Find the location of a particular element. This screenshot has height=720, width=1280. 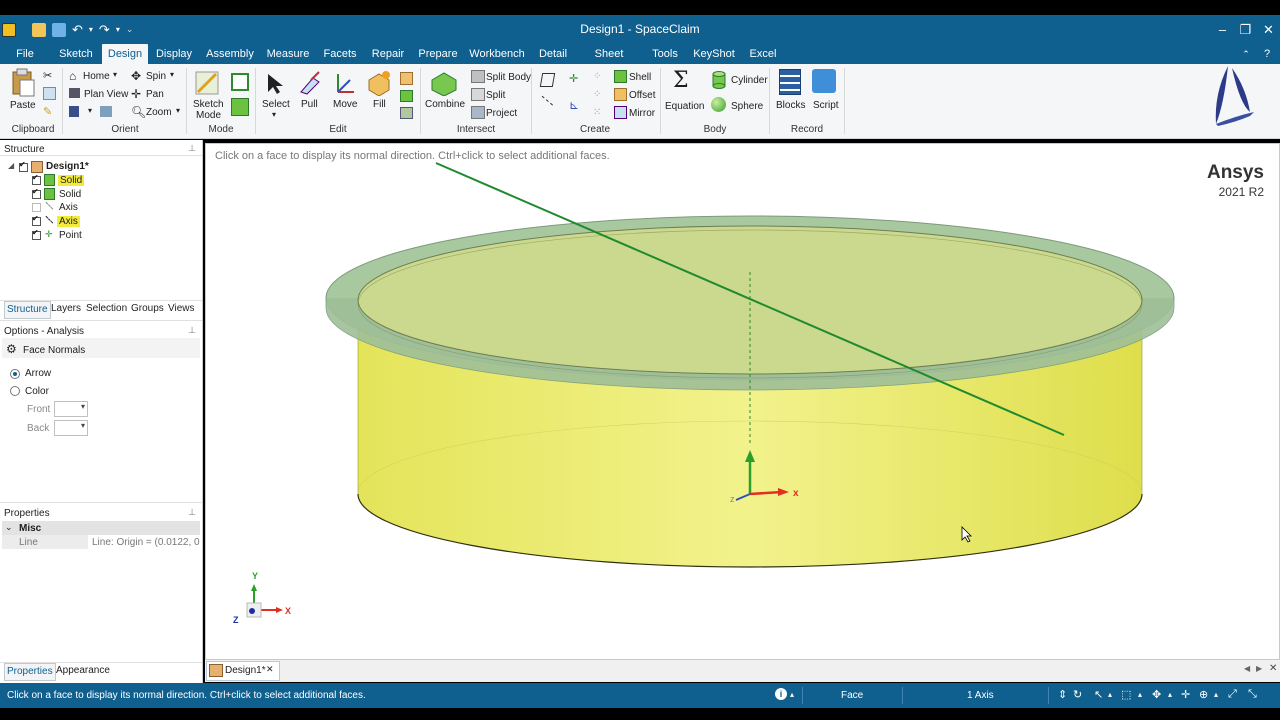

home-dropdown-icon: ▾ is located at coordinates (115, 74).